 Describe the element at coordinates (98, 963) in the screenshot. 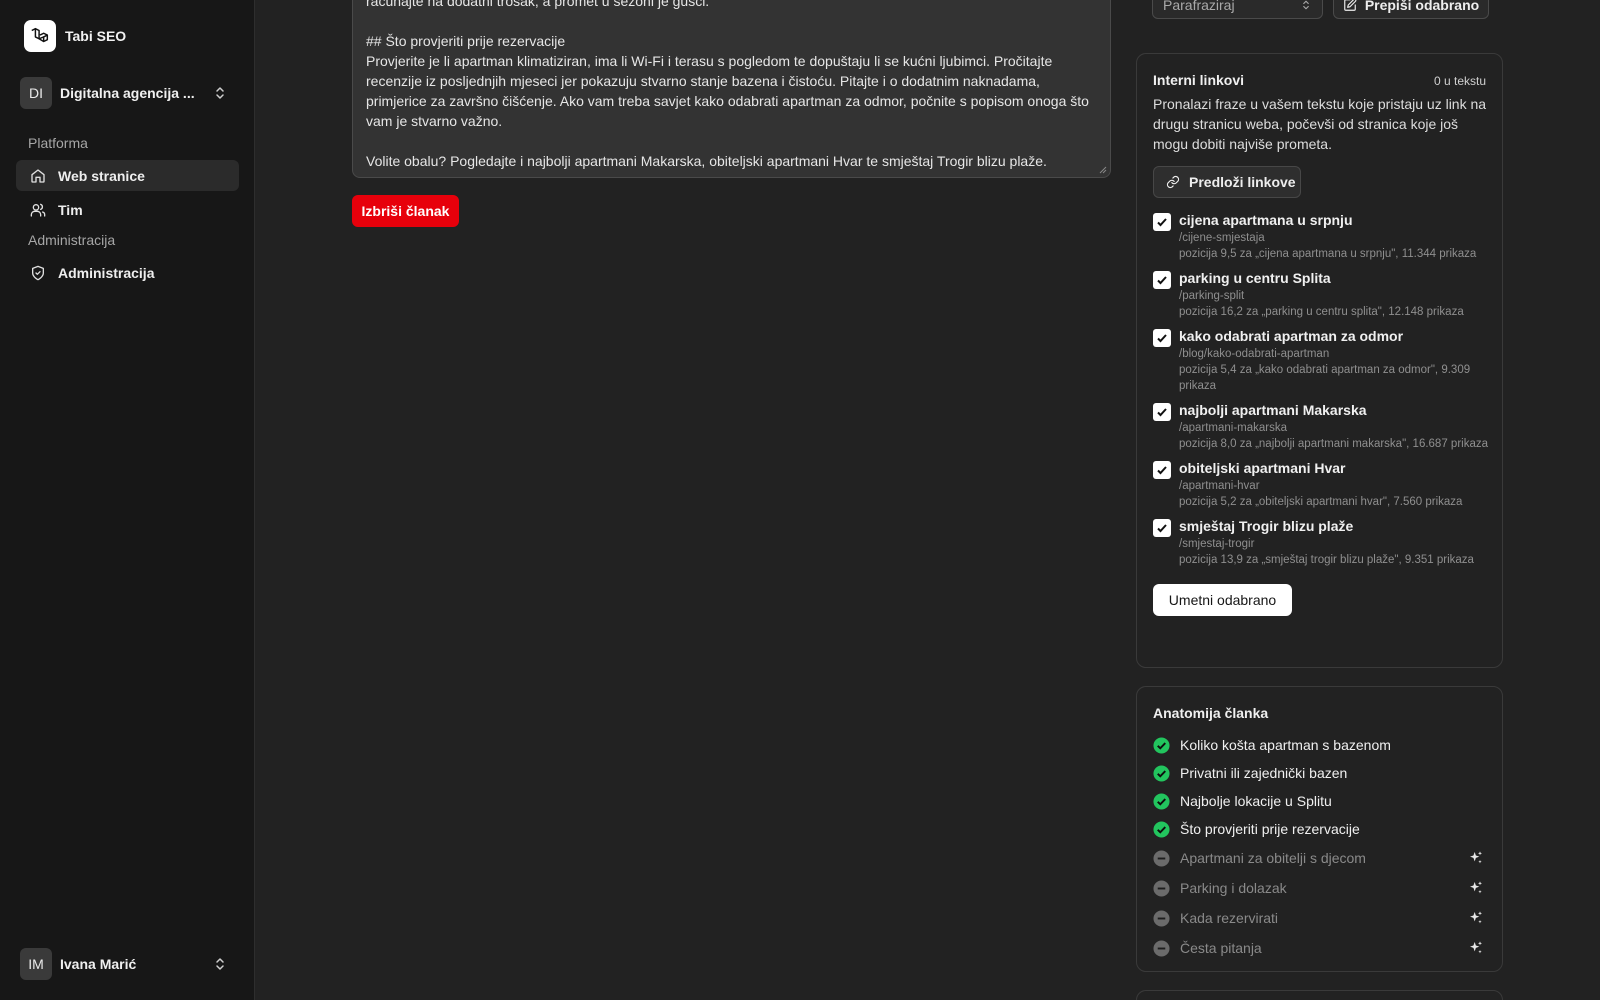

I see `user-name: Ivana Marić` at that location.